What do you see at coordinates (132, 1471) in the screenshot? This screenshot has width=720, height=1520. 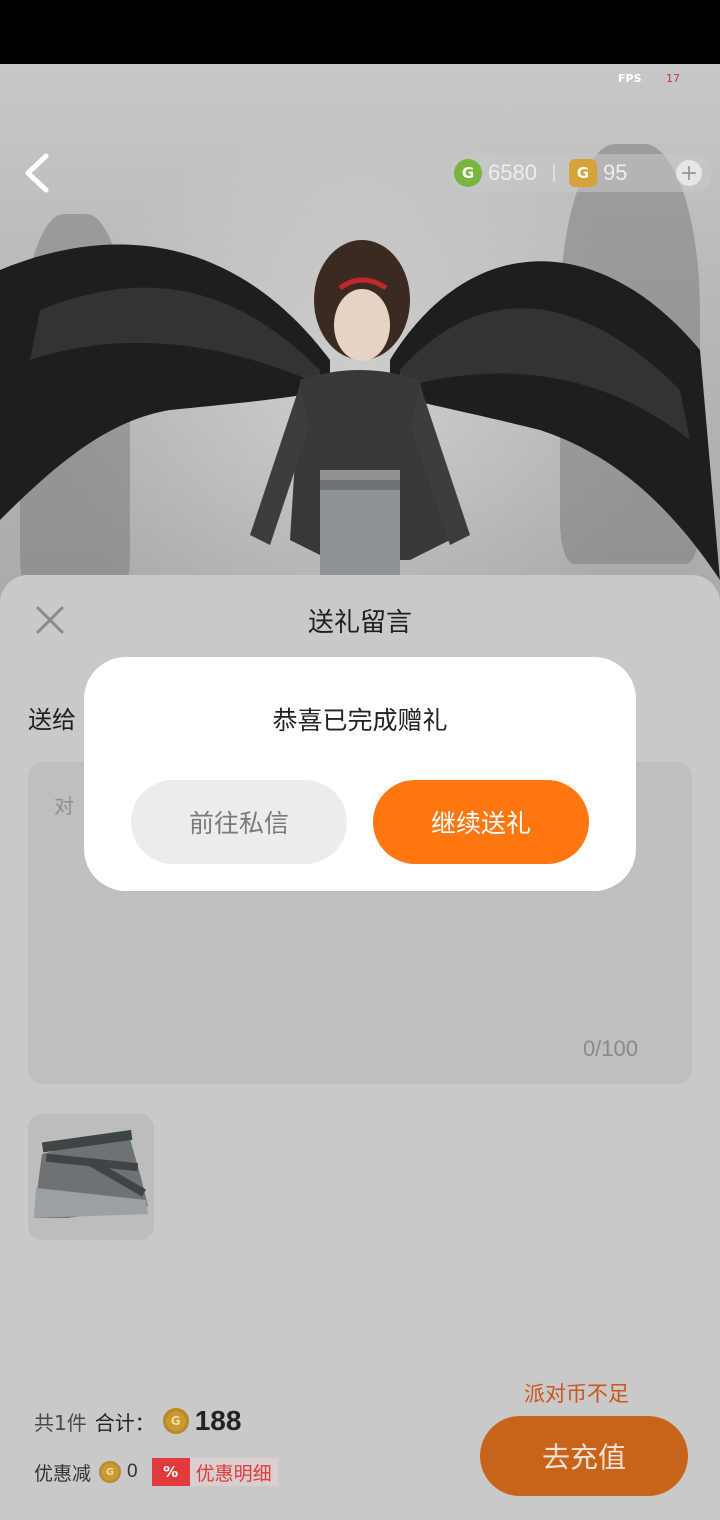 I see `discount-amount: 0` at bounding box center [132, 1471].